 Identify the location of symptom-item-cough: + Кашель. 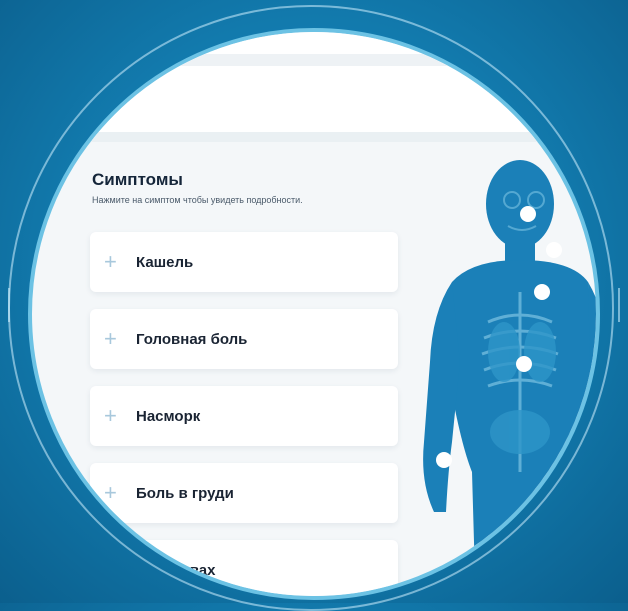
(244, 262).